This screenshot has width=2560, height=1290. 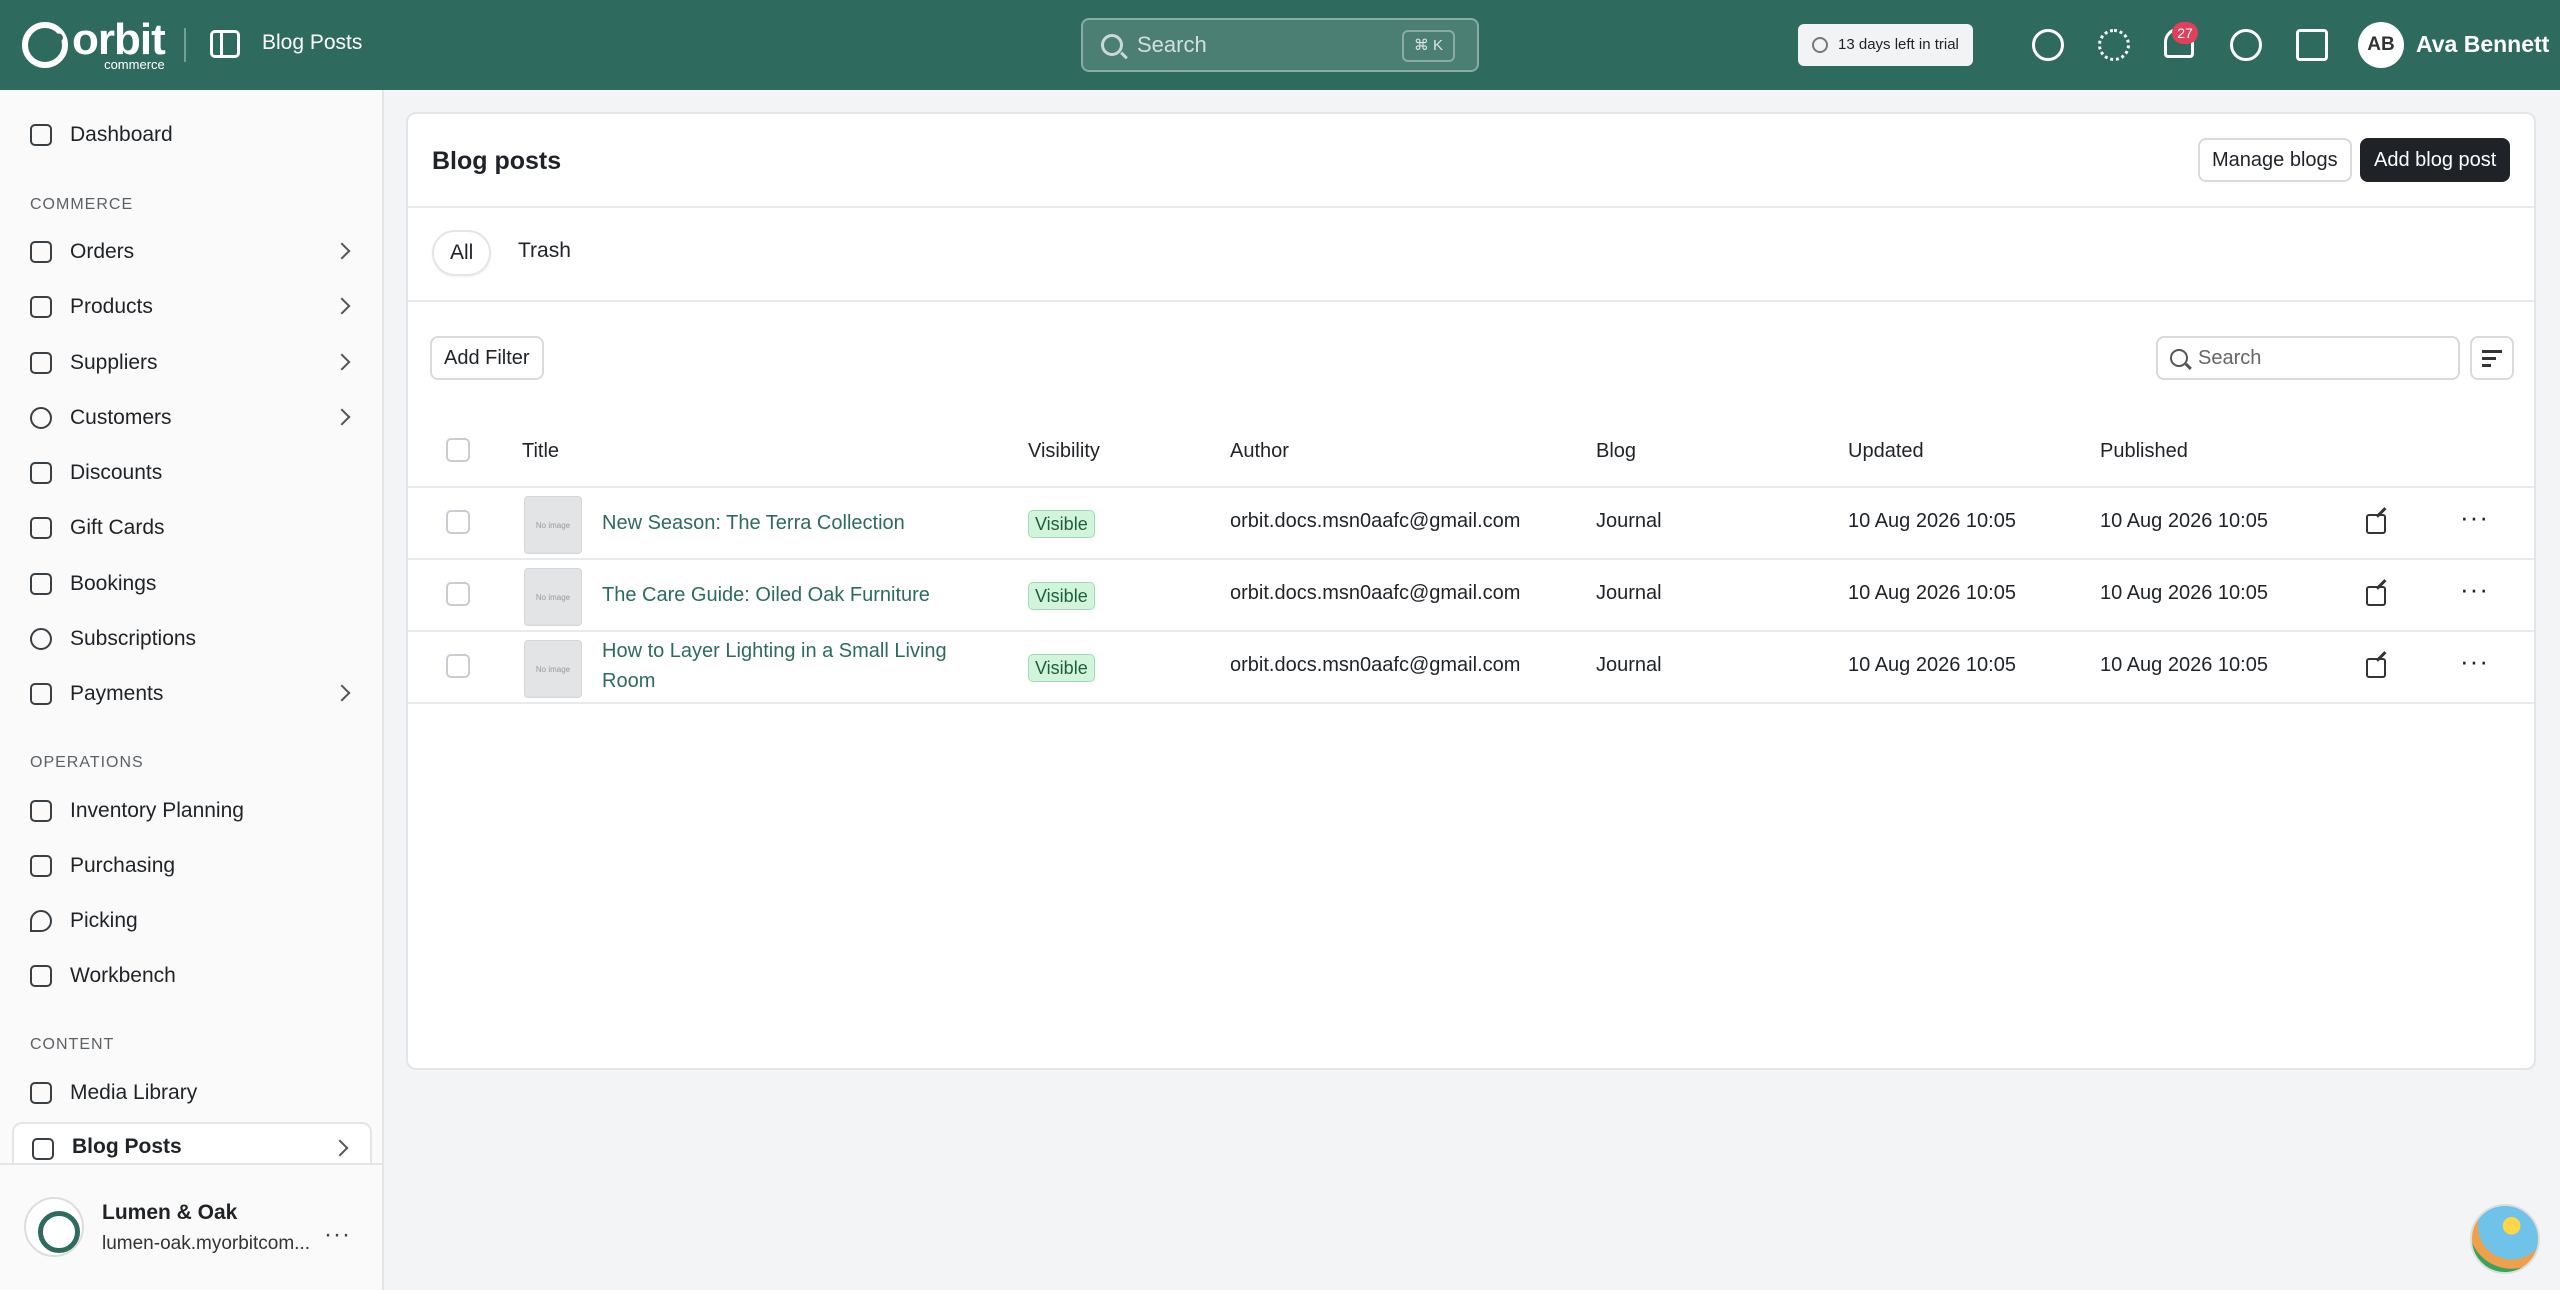 What do you see at coordinates (94, 45) in the screenshot?
I see `orbit-logo: orbit commerce` at bounding box center [94, 45].